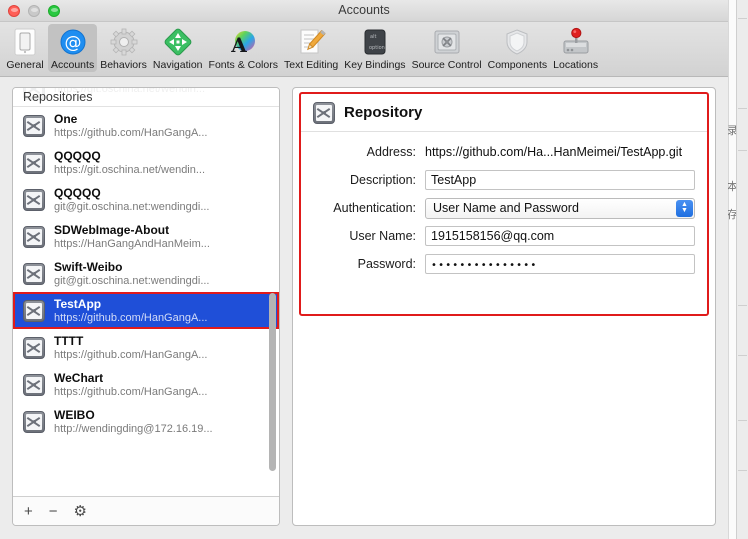  I want to click on toolbar-label: Behaviors, so click(123, 65).